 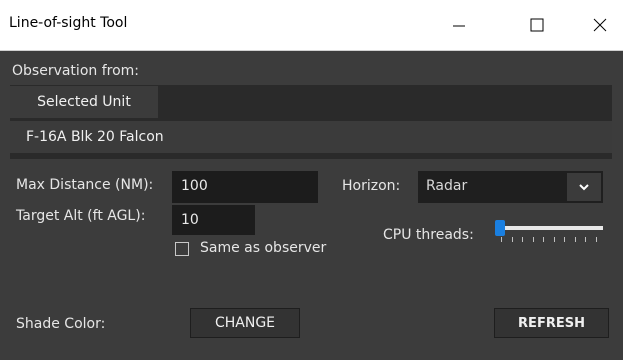 I want to click on close-icon, so click(x=600, y=25).